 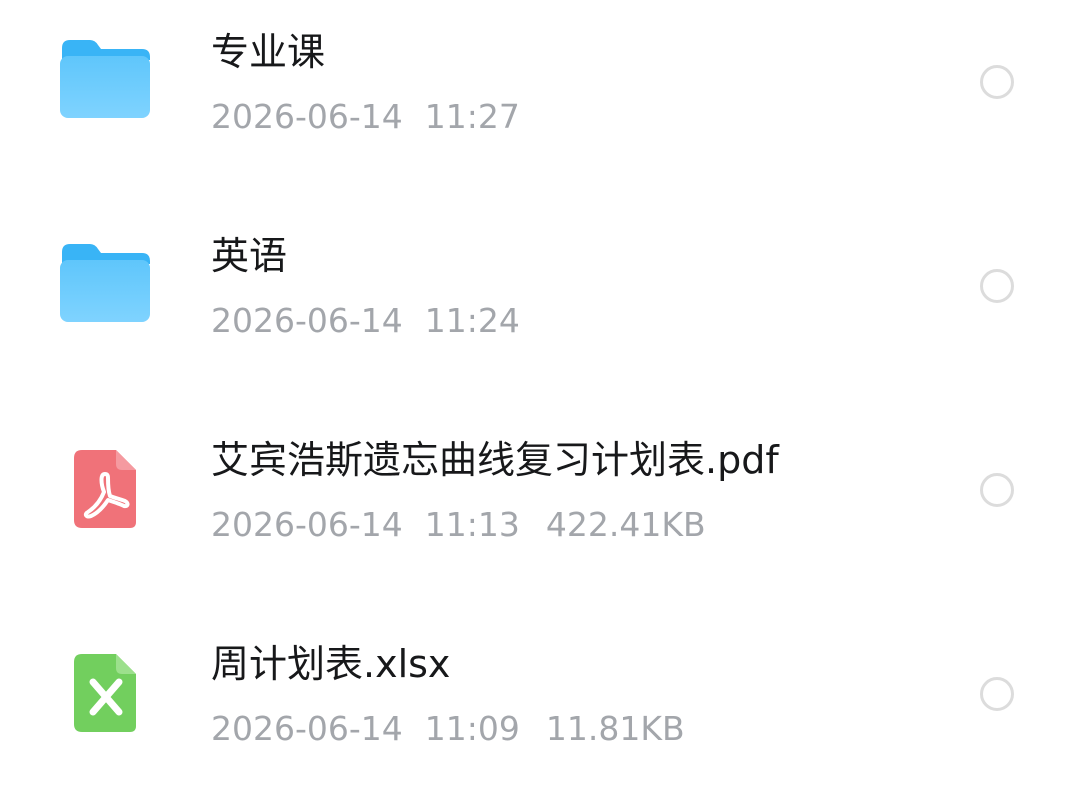 I want to click on file-name: 专业课, so click(x=268, y=52).